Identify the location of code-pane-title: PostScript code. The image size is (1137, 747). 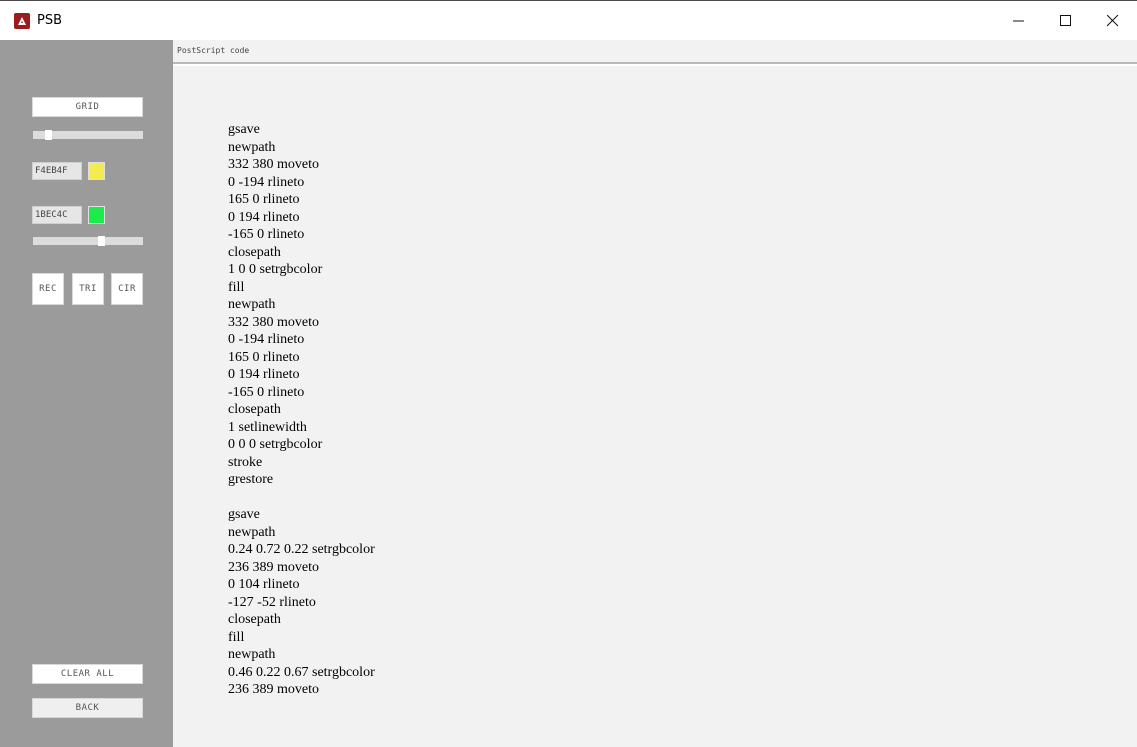
(213, 50).